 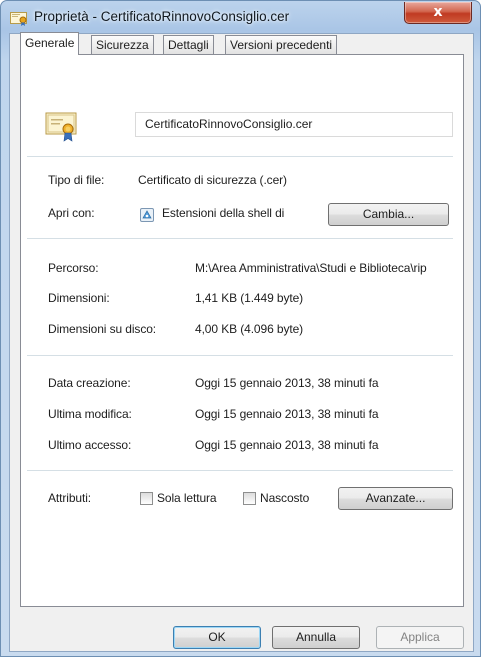 What do you see at coordinates (50, 43) in the screenshot?
I see `tab-generale: Generale` at bounding box center [50, 43].